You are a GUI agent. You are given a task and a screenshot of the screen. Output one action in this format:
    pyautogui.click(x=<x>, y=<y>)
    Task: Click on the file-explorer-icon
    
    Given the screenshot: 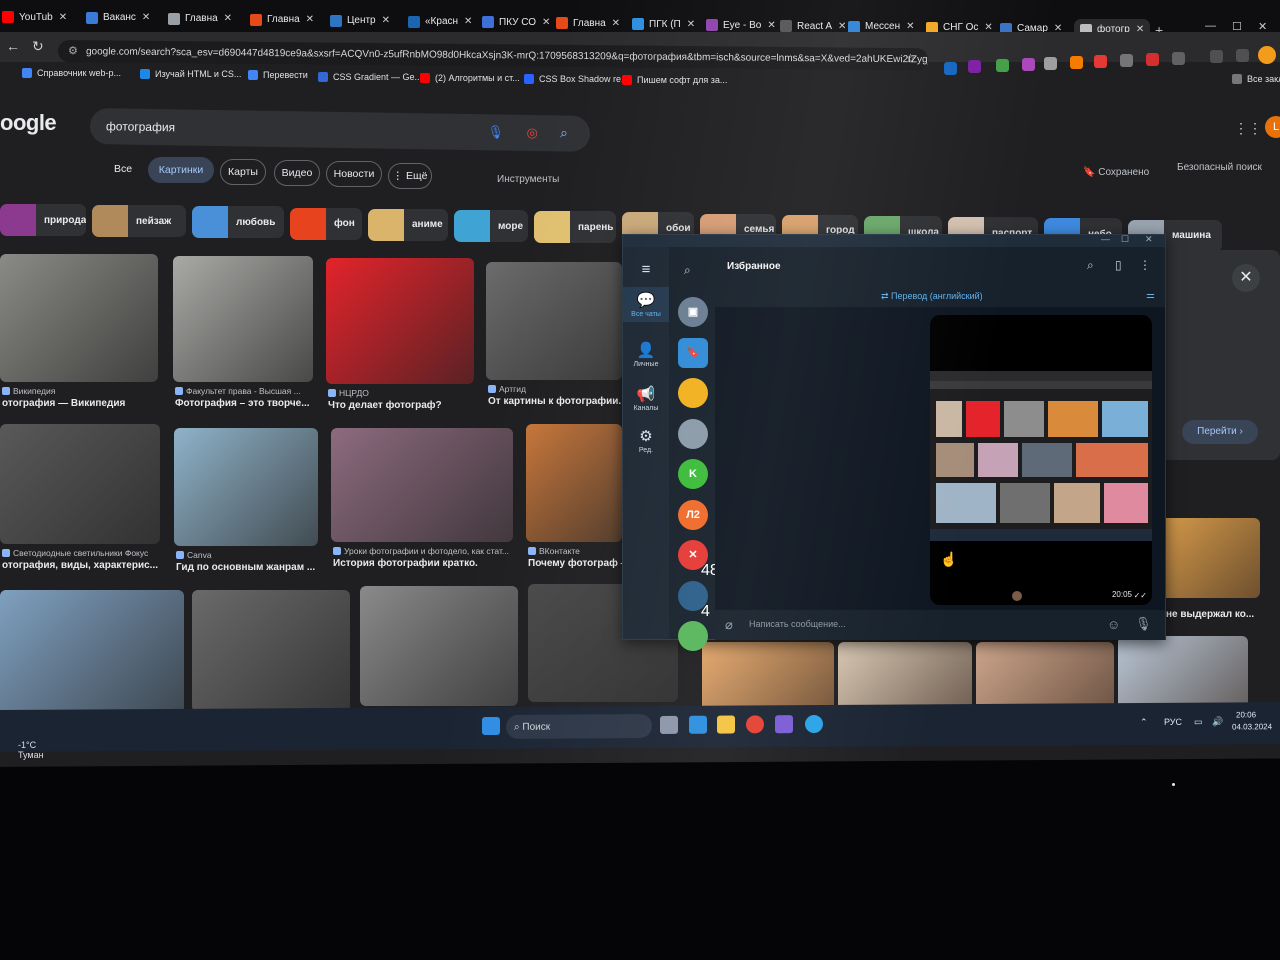 What is the action you would take?
    pyautogui.click(x=726, y=724)
    